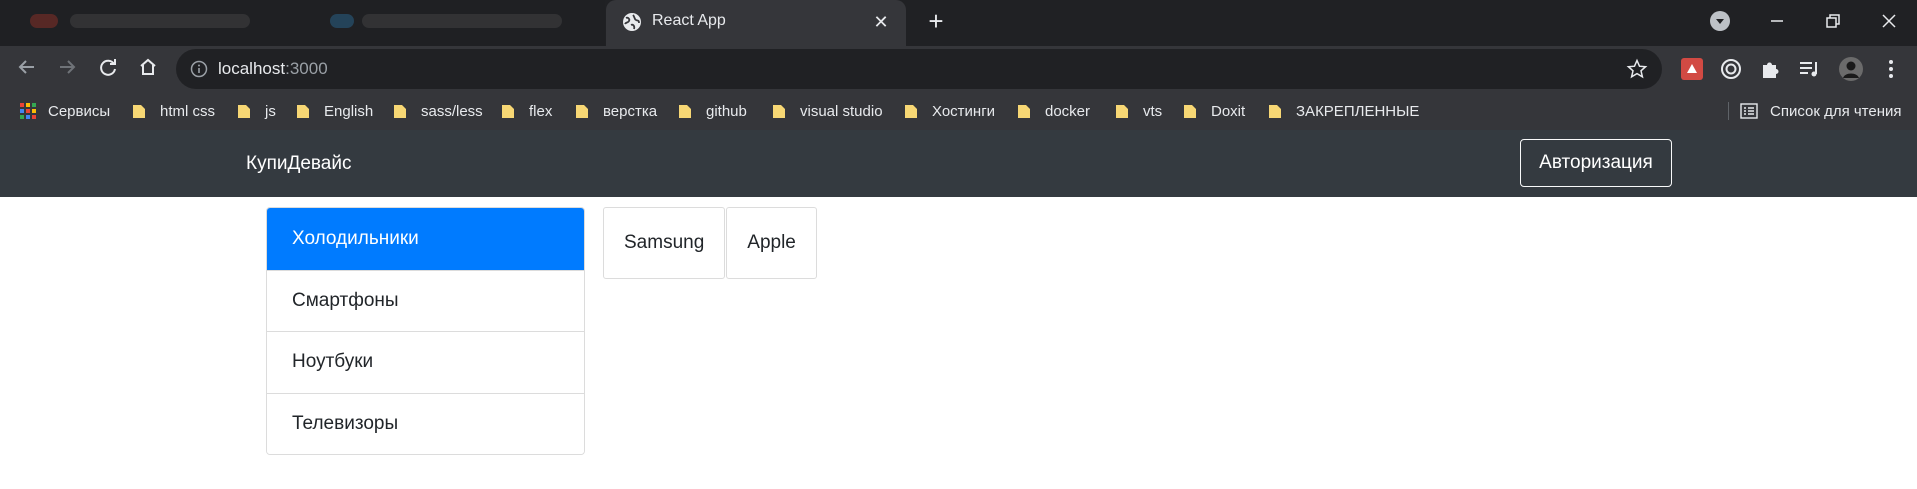 The height and width of the screenshot is (489, 1917). I want to click on bookmark-label: vts, so click(1153, 111).